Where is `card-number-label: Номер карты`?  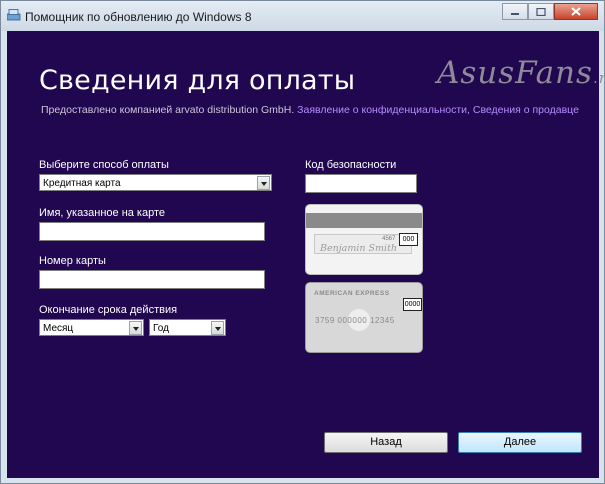 card-number-label: Номер карты is located at coordinates (72, 261).